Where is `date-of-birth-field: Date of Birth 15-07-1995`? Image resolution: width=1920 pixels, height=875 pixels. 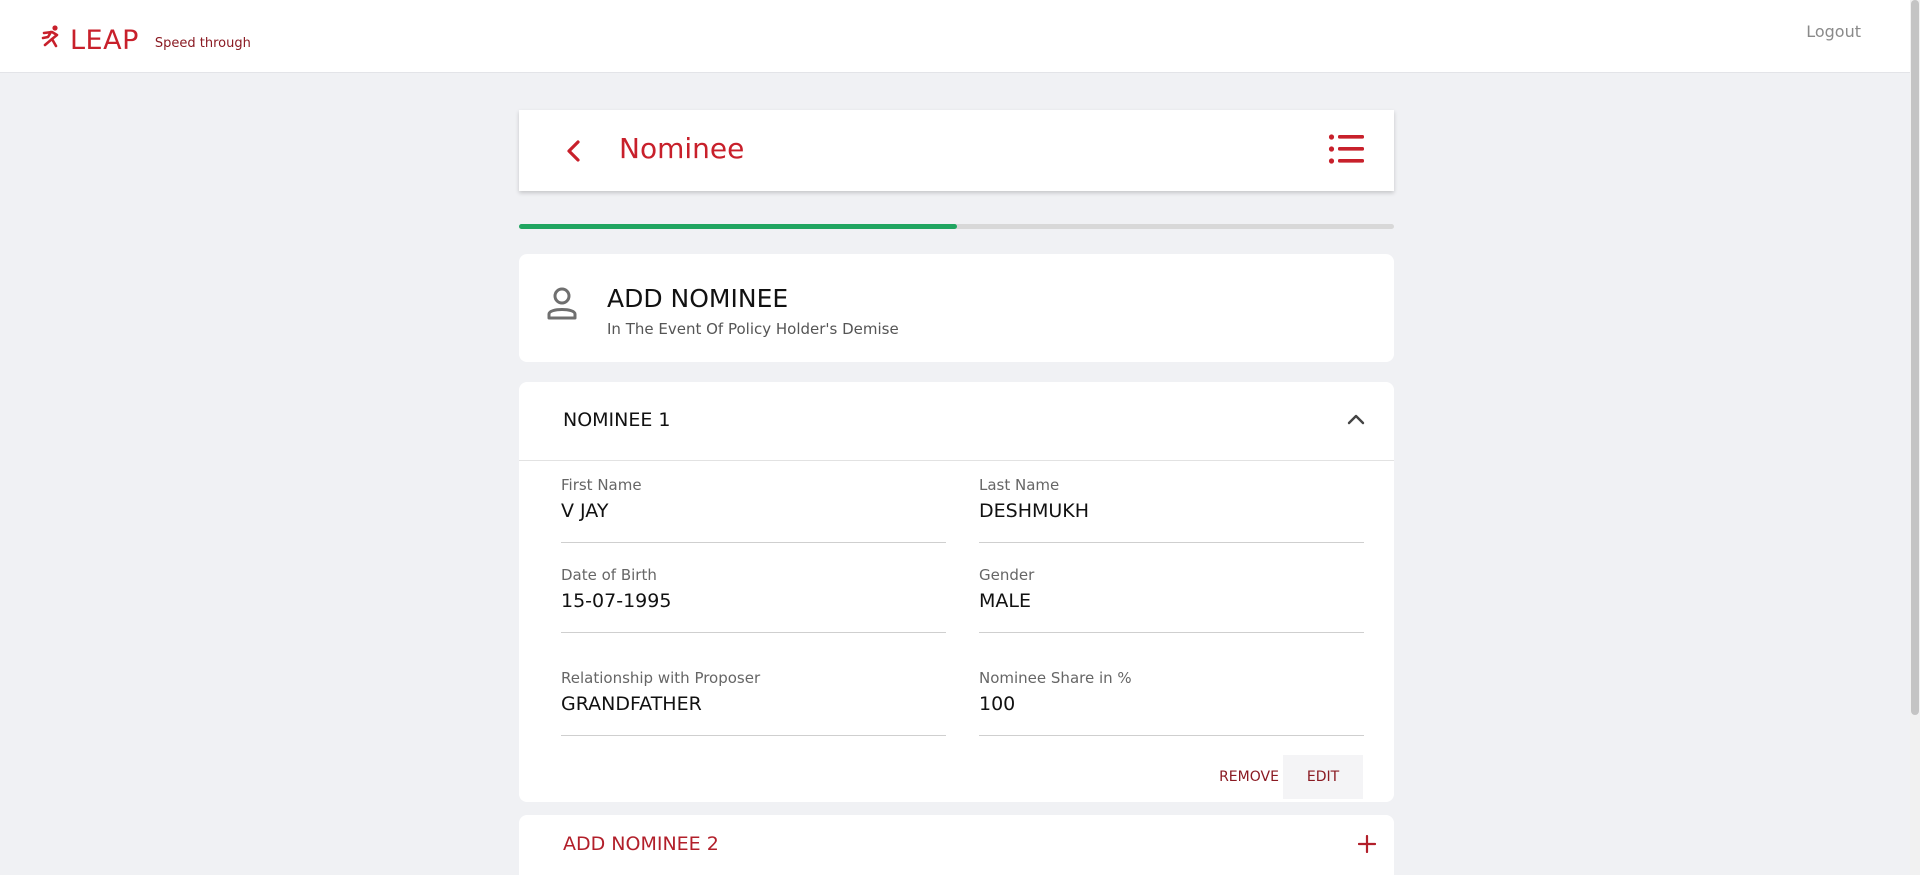
date-of-birth-field: Date of Birth 15-07-1995 is located at coordinates (753, 599).